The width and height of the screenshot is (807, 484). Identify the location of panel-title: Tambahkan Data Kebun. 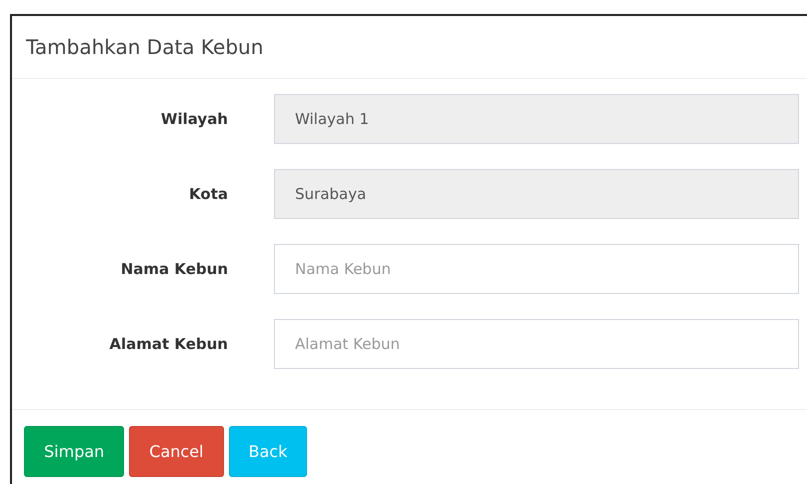
(145, 47).